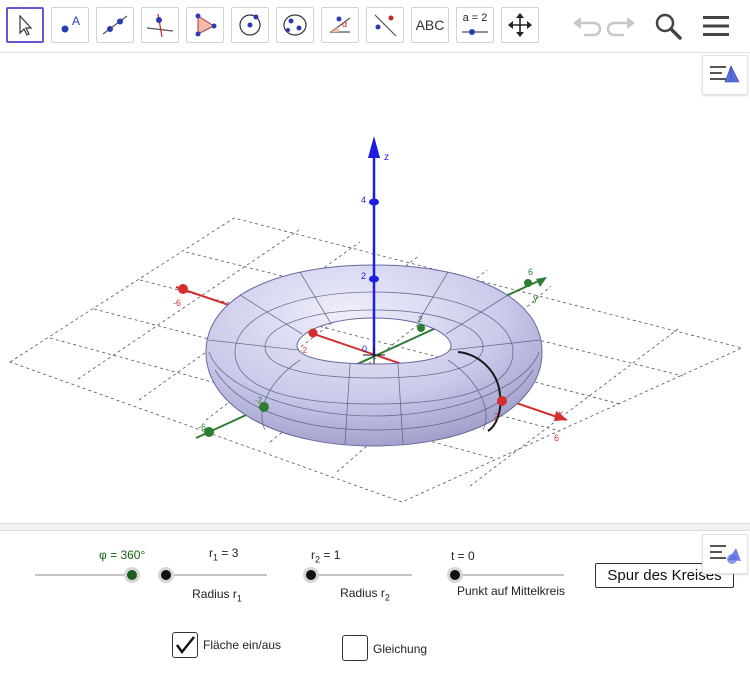  What do you see at coordinates (400, 649) in the screenshot?
I see `gleichung-checkbox-label: Gleichung` at bounding box center [400, 649].